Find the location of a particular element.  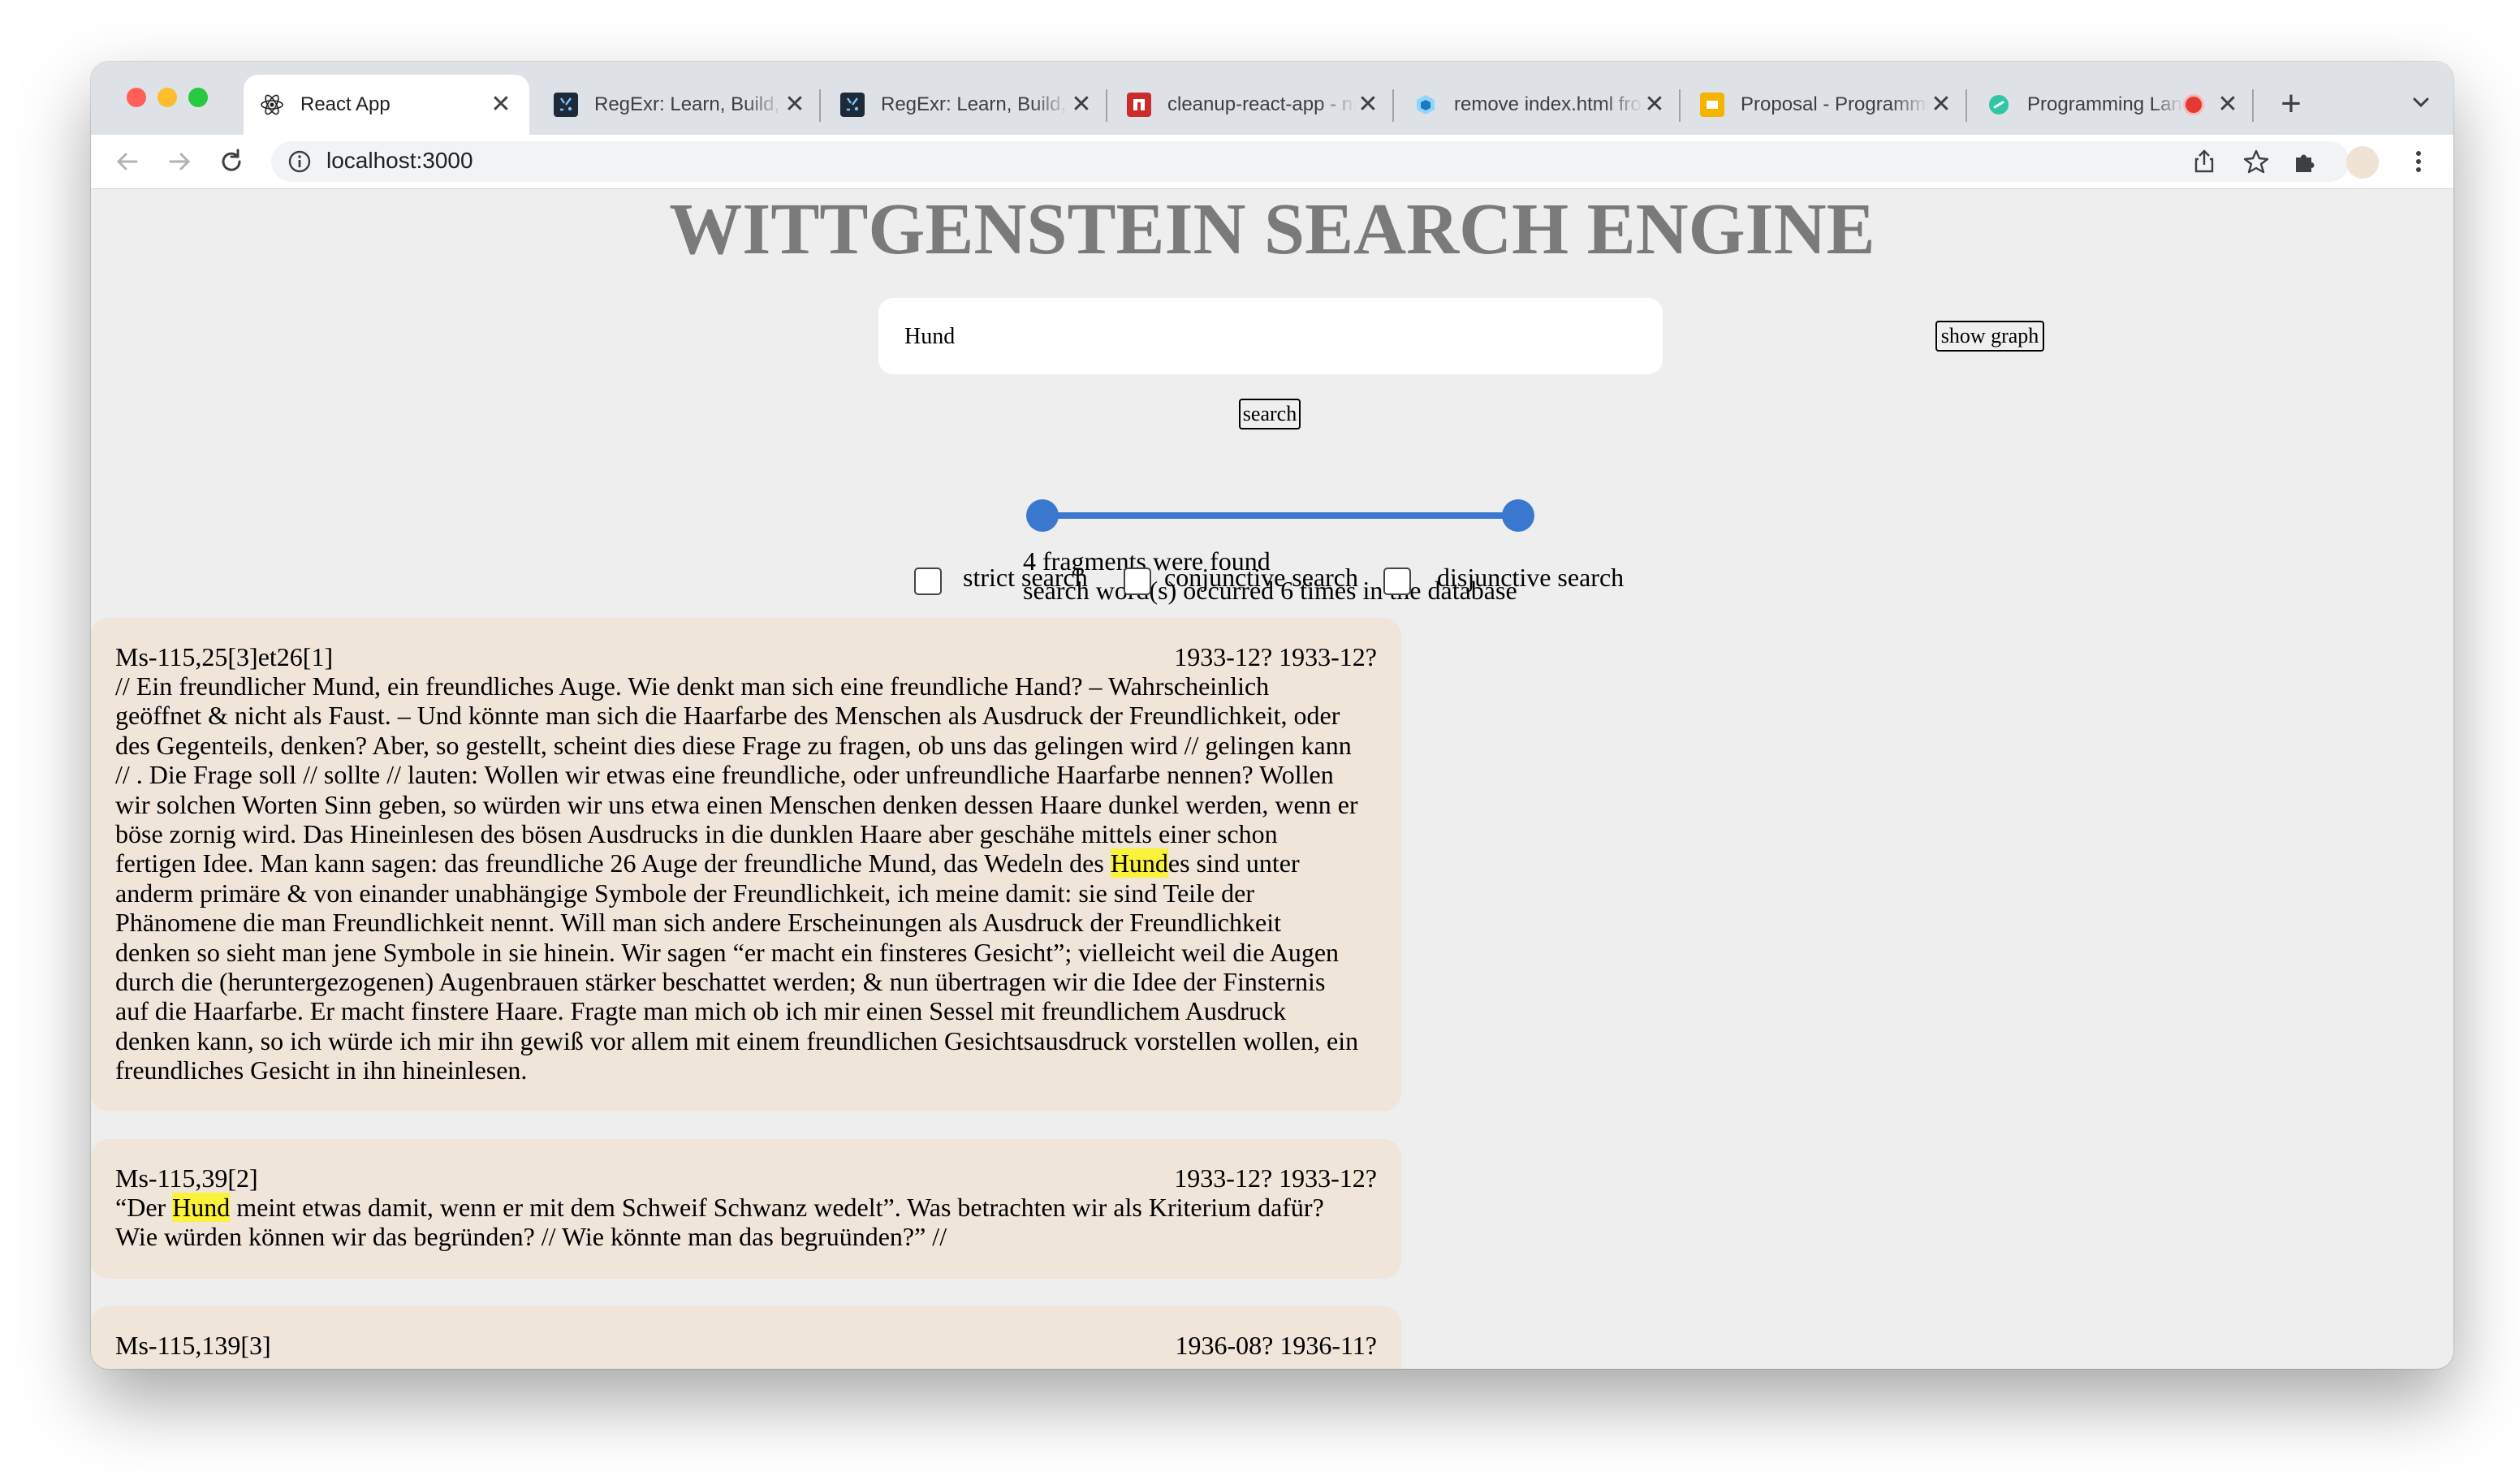

tab-remove-index-html: remove index.html from url ✕ is located at coordinates (1540, 105).